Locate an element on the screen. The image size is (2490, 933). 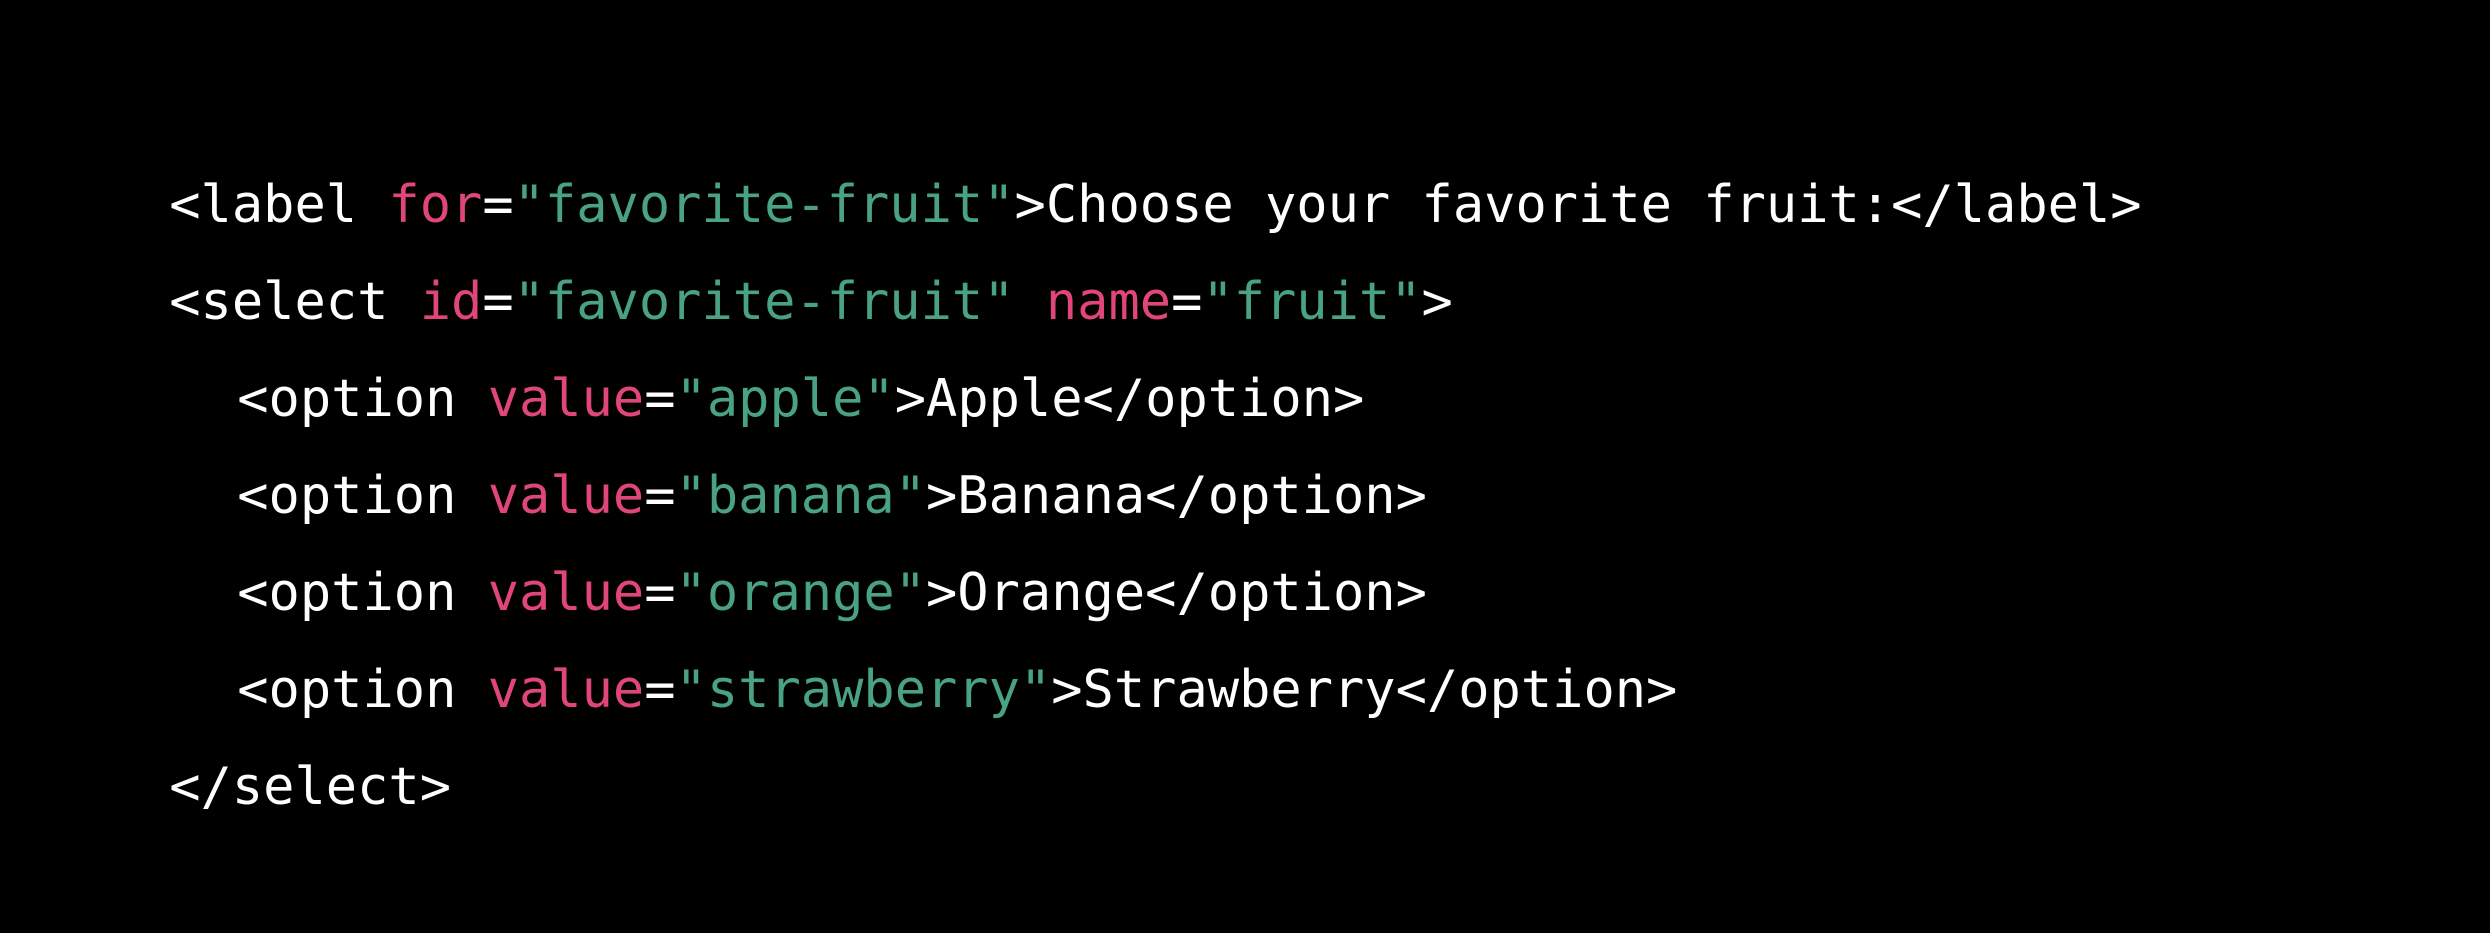
code-token: >Apple</option> is located at coordinates (1129, 399).